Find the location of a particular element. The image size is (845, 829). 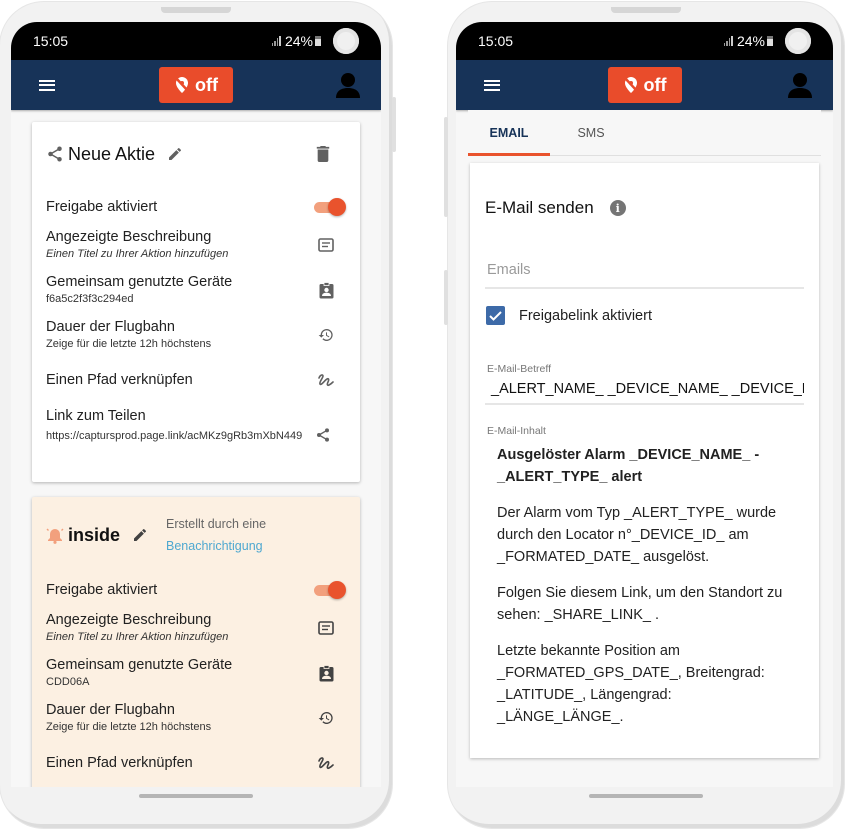

created-by-text: Erstellt durch eine is located at coordinates (216, 524).